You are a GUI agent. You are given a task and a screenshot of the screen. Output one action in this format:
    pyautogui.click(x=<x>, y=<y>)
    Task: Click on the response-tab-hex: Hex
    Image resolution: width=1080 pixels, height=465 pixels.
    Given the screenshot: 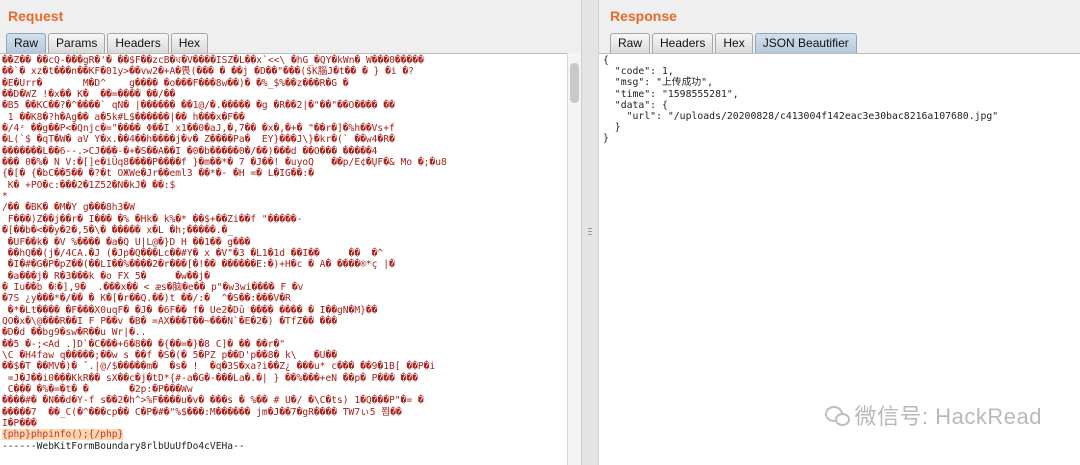 What is the action you would take?
    pyautogui.click(x=734, y=43)
    